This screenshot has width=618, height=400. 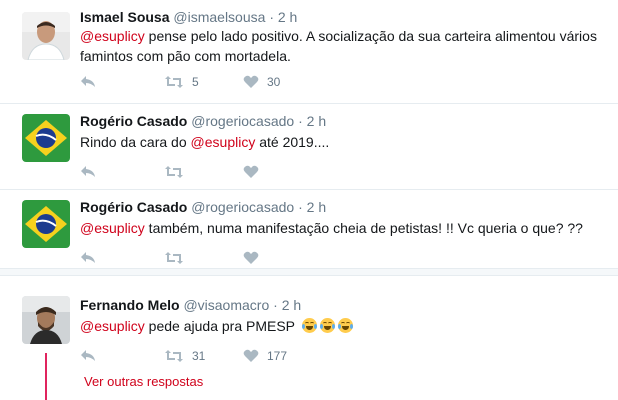 I want to click on retweet-button: 31, so click(x=184, y=356).